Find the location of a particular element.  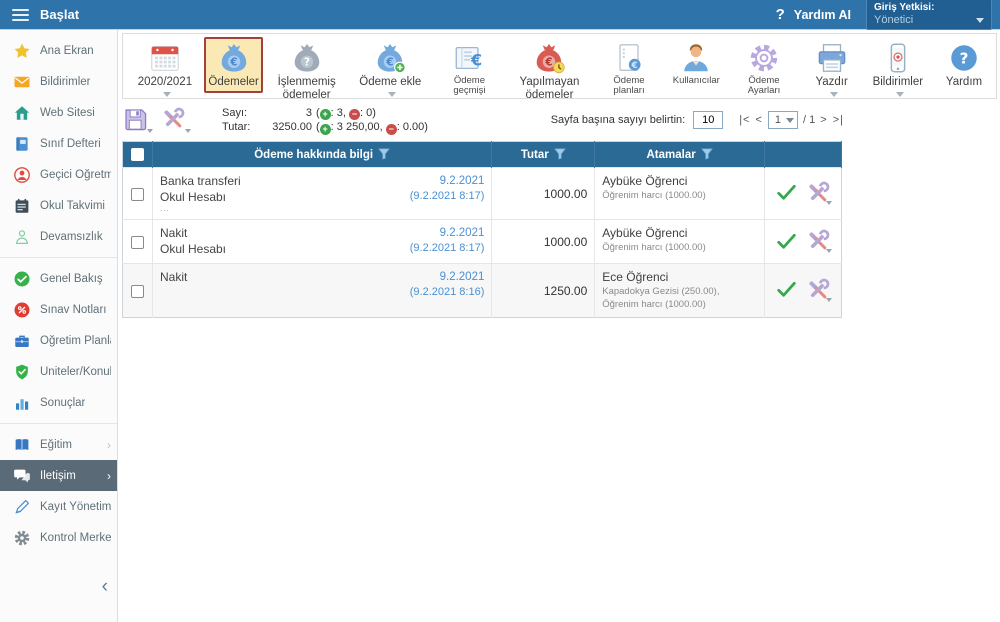

payment-account: Okul Hesabı is located at coordinates (193, 248).